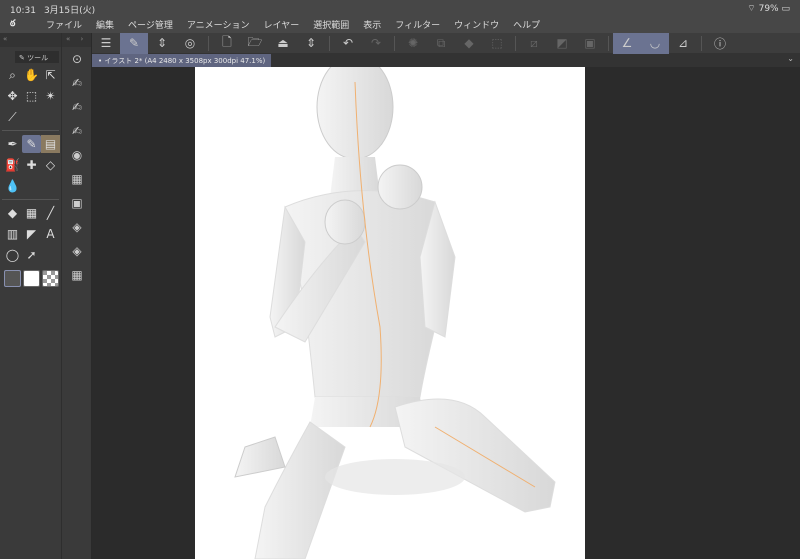  What do you see at coordinates (282, 24) in the screenshot?
I see `menu-layer: レイヤー` at bounding box center [282, 24].